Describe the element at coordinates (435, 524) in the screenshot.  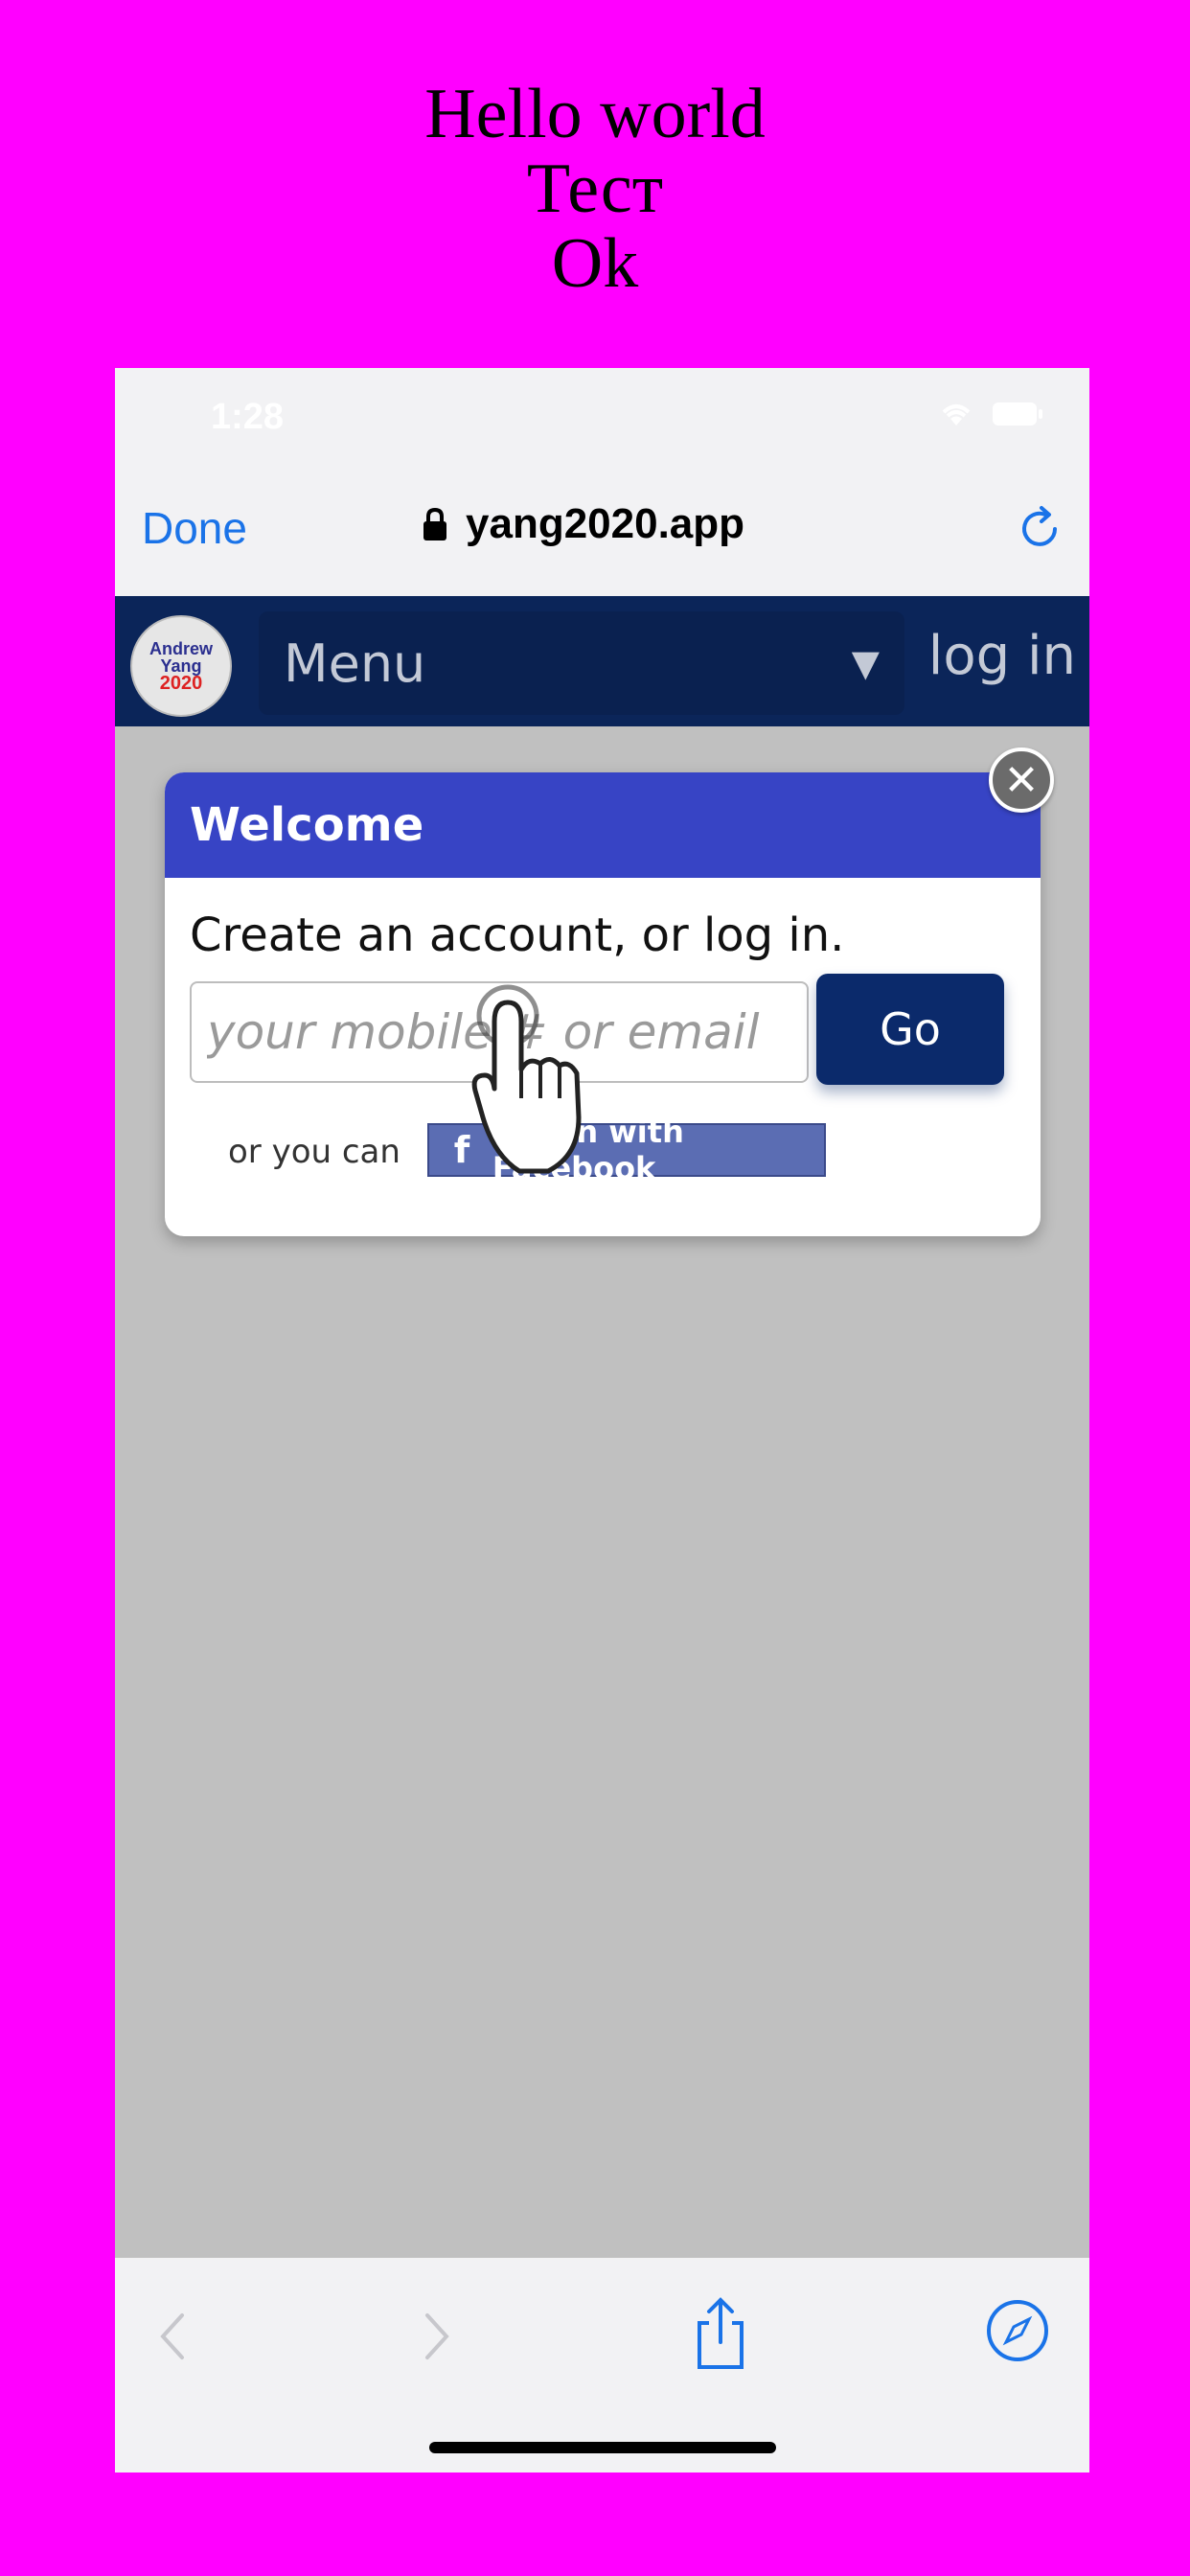
I see `lock-icon` at that location.